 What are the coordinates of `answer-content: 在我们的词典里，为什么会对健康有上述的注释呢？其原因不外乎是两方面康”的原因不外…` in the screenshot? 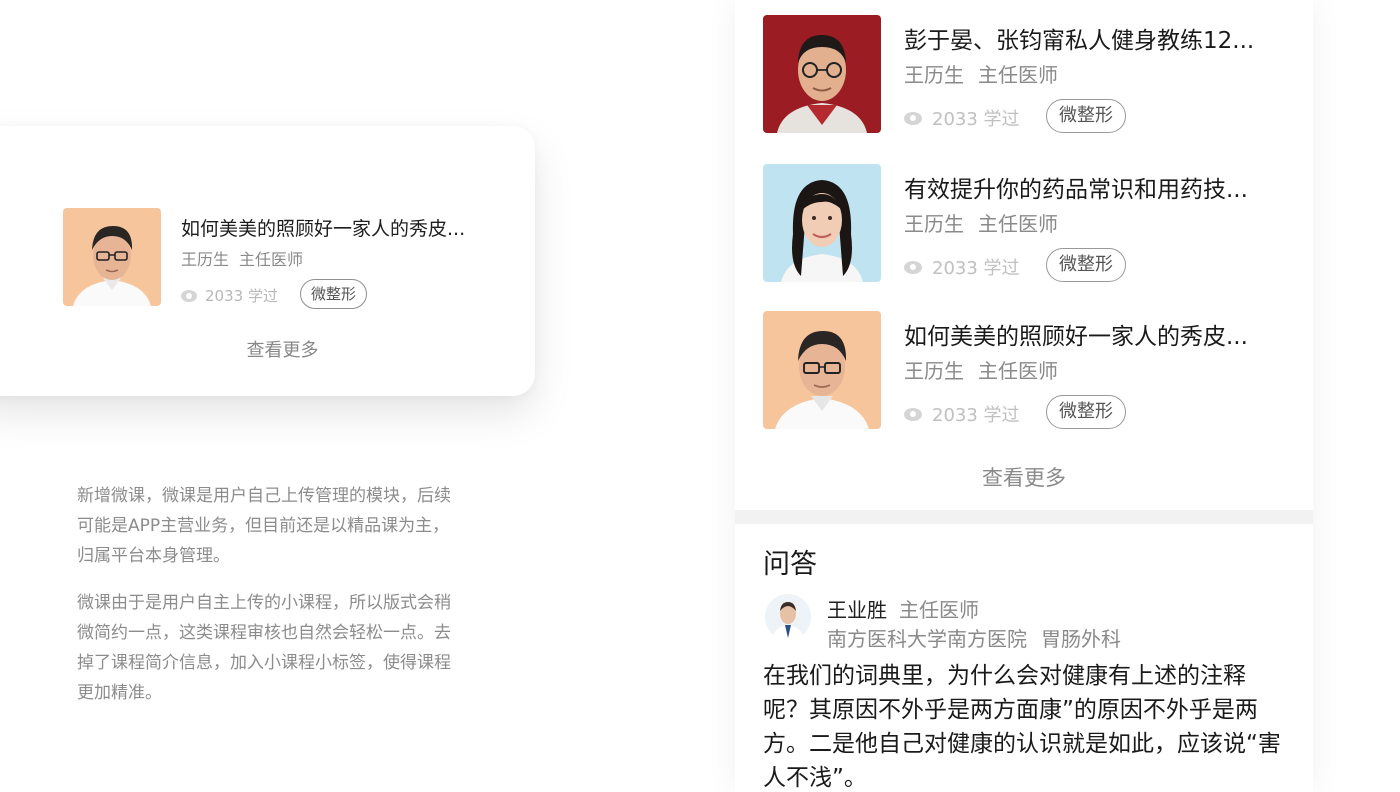 It's located at (1025, 725).